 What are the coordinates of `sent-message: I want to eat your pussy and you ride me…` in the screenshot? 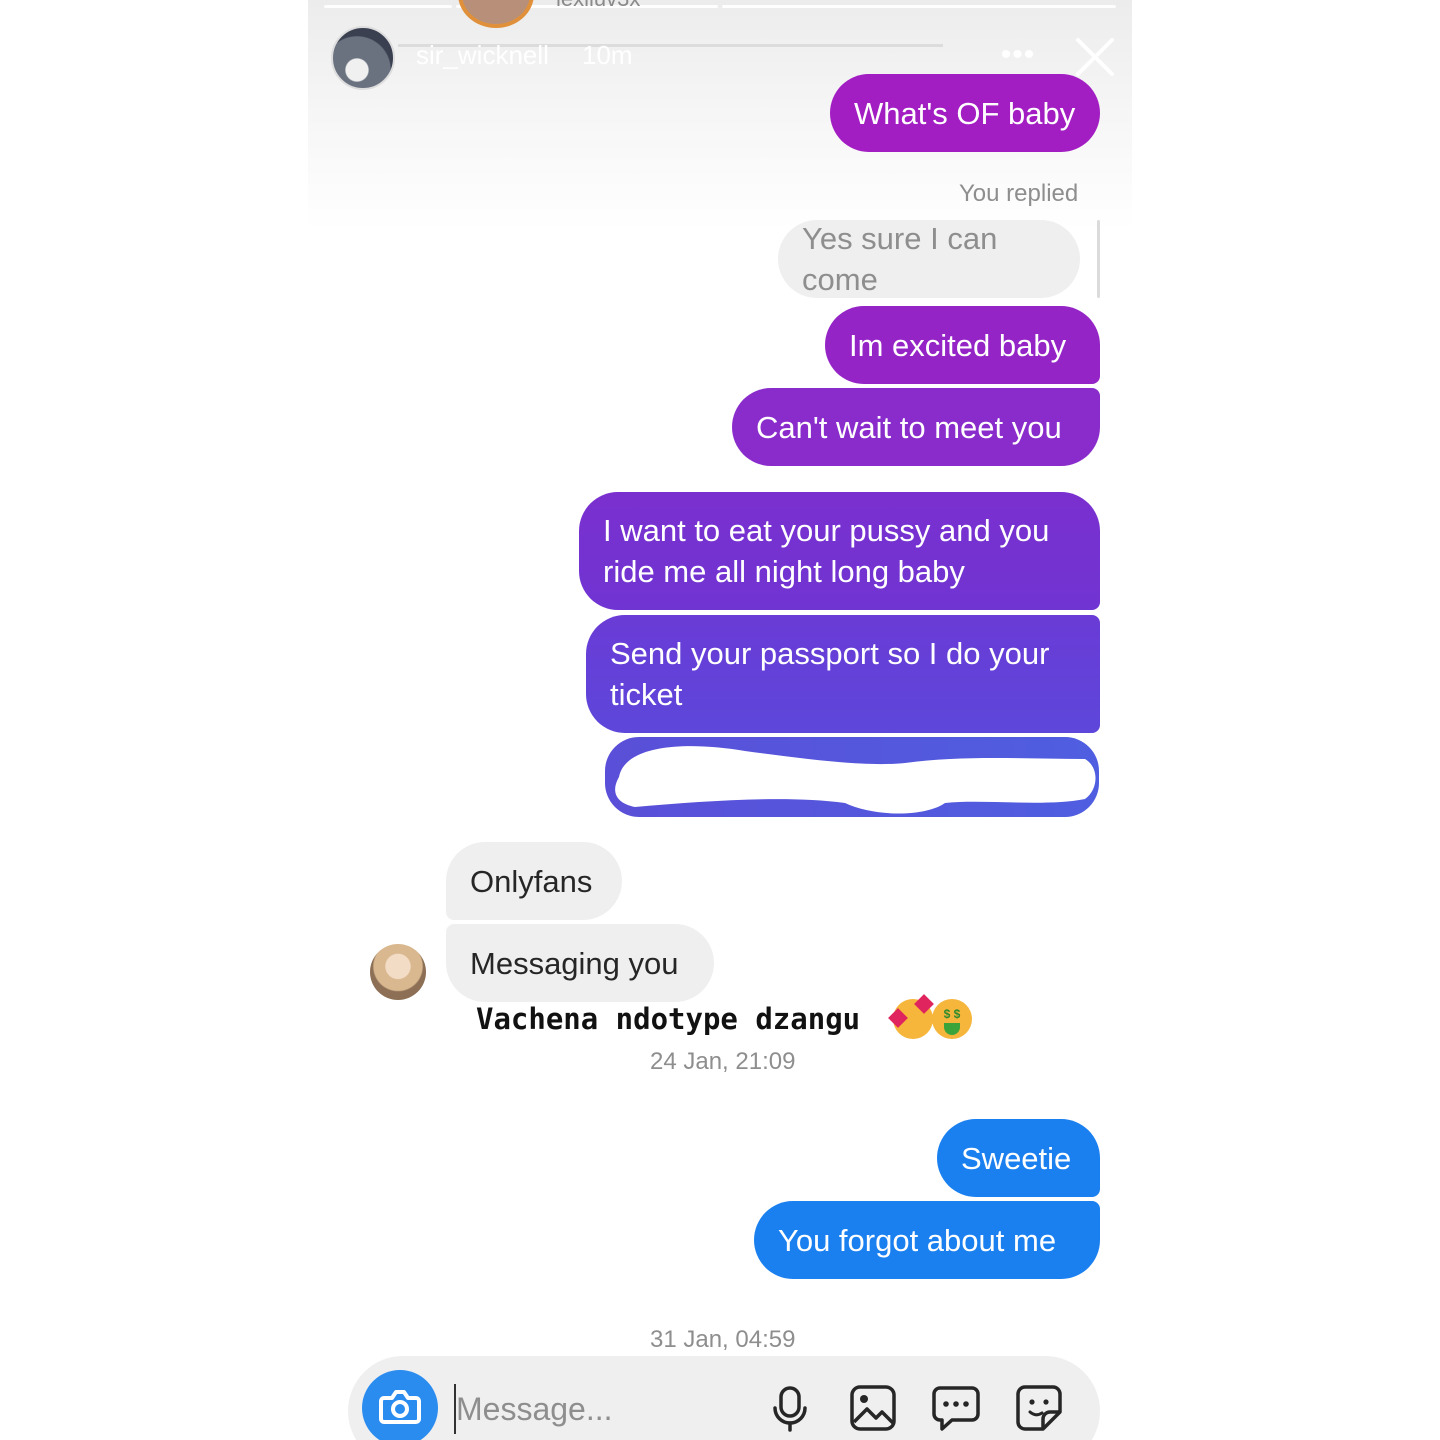 It's located at (839, 551).